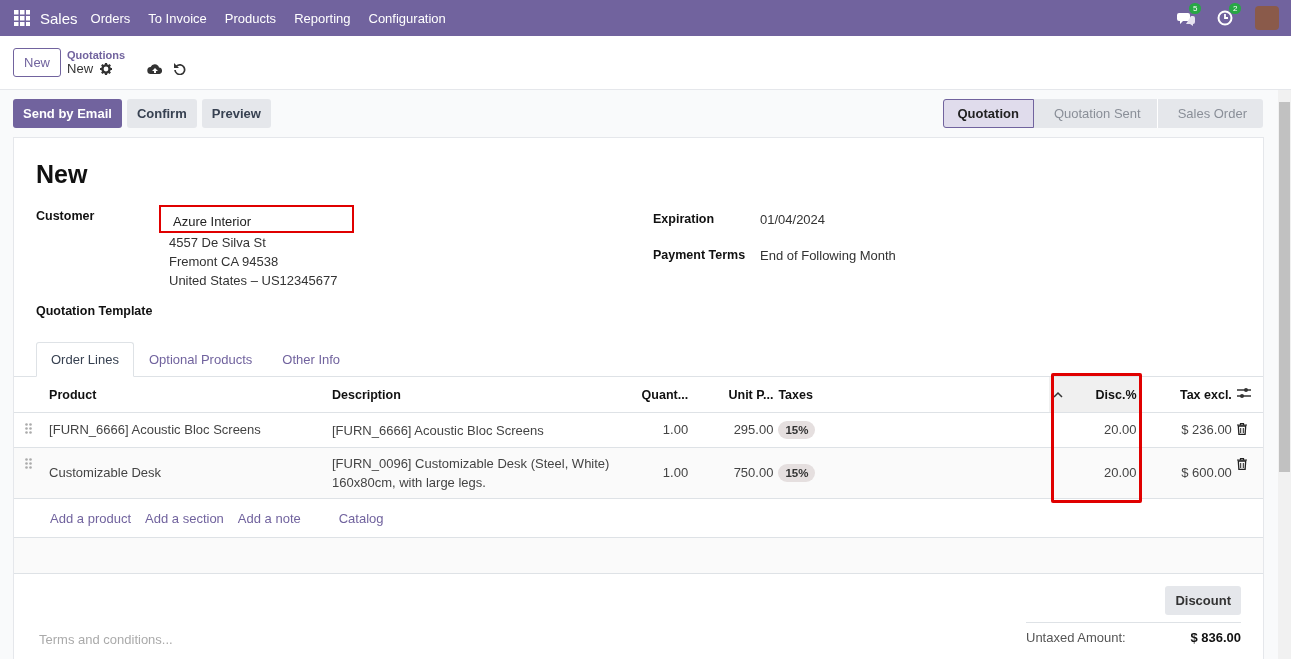  I want to click on chevron-up-icon, so click(1058, 394).